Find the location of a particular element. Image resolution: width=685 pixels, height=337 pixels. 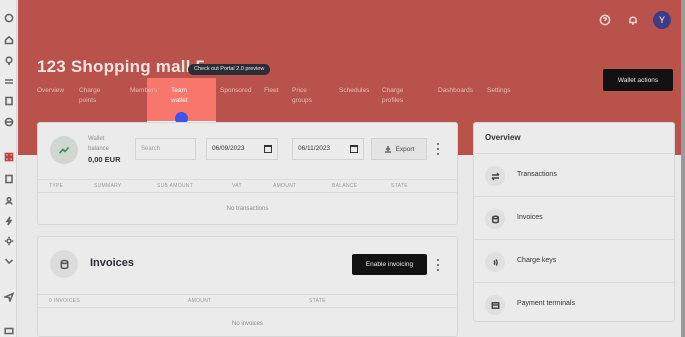

terminal-icon is located at coordinates (495, 305).